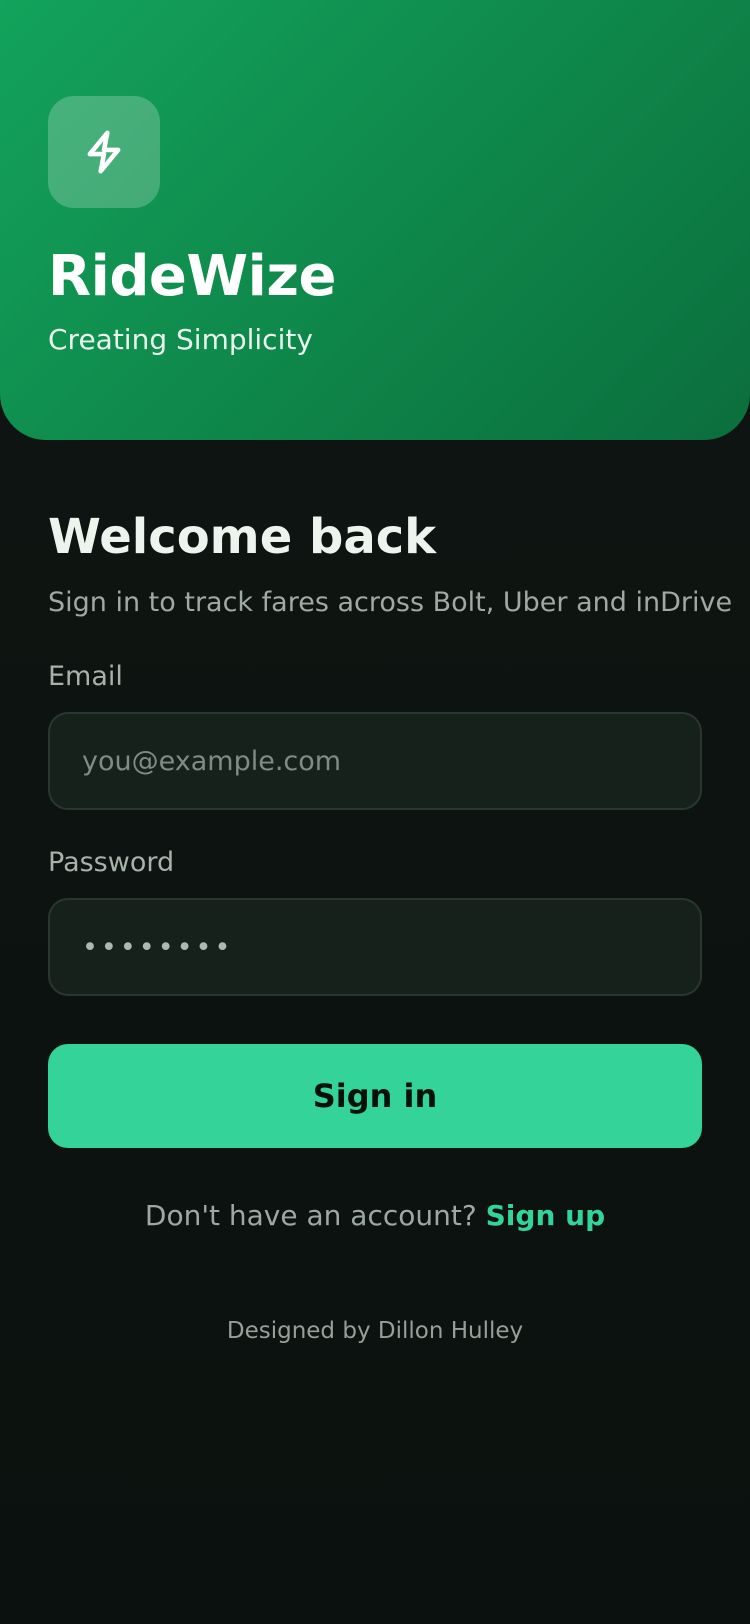  Describe the element at coordinates (375, 1331) in the screenshot. I see `designer-credit: Designed by Dillon Hulley` at that location.